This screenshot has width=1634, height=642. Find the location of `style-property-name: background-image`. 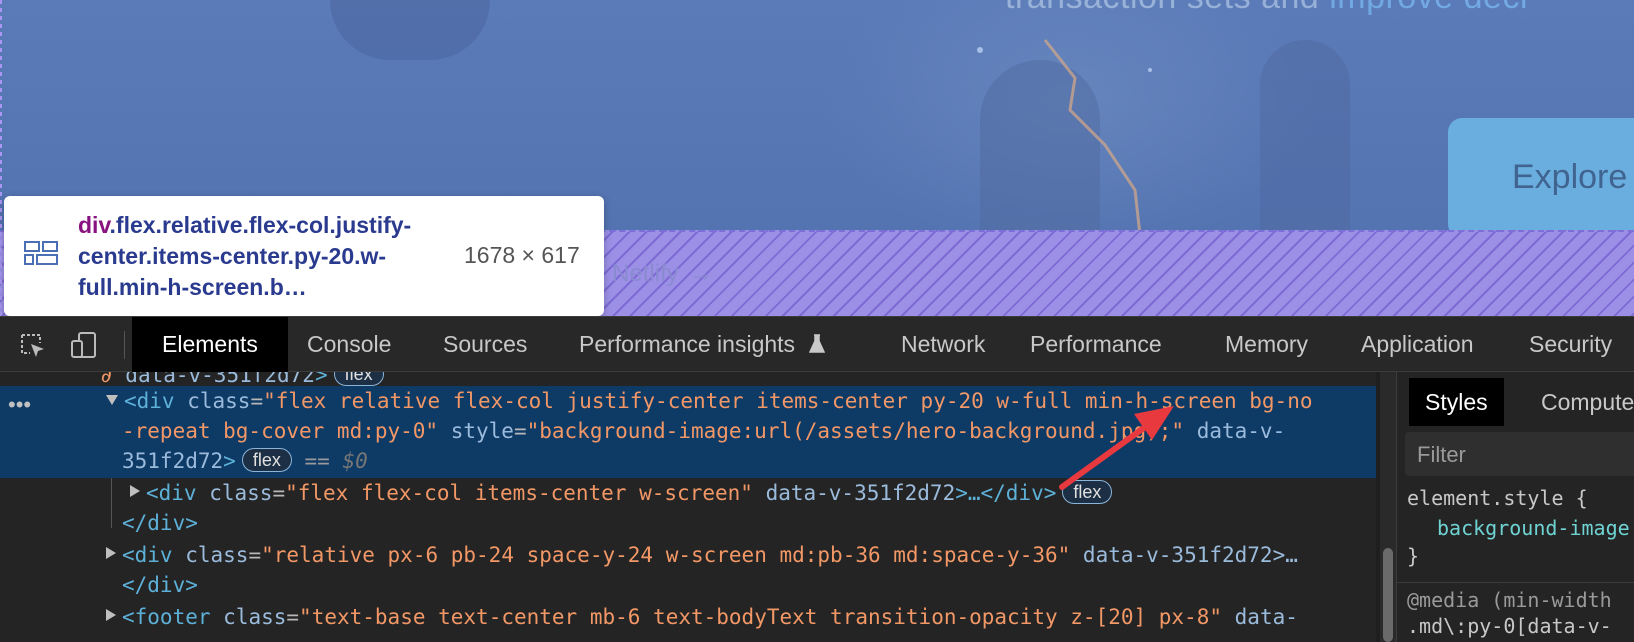

style-property-name: background-image is located at coordinates (1533, 528).